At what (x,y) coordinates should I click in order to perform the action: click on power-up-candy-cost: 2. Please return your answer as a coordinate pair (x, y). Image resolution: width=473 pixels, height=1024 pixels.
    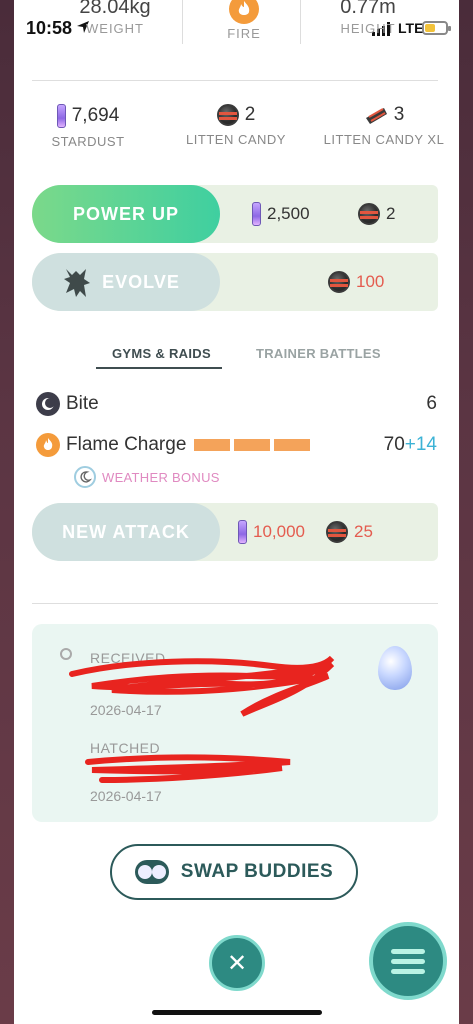
    Looking at the image, I should click on (376, 214).